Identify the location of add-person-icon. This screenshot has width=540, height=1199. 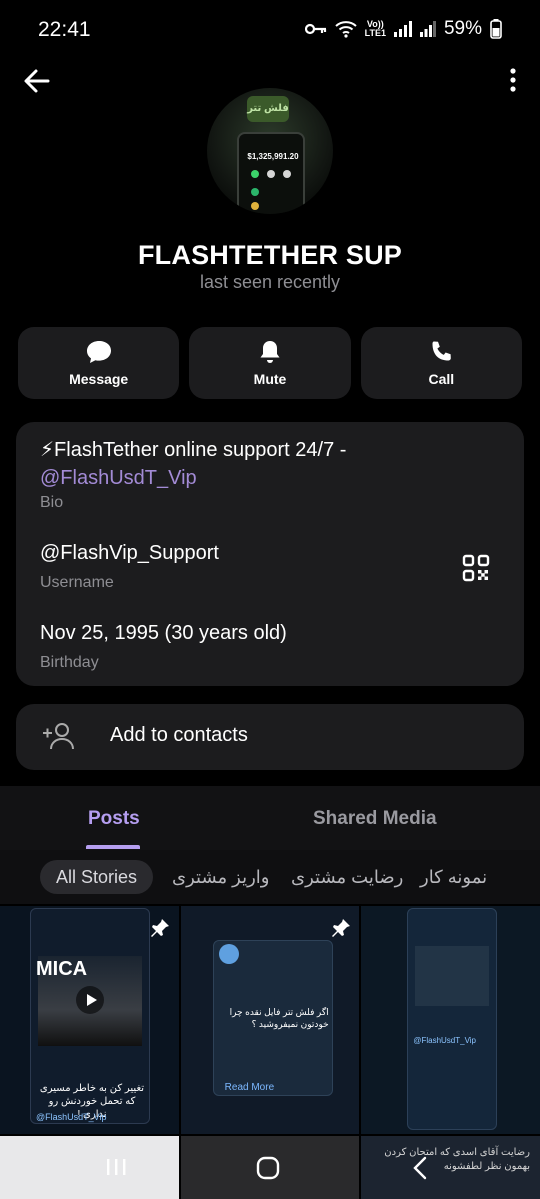
(58, 736).